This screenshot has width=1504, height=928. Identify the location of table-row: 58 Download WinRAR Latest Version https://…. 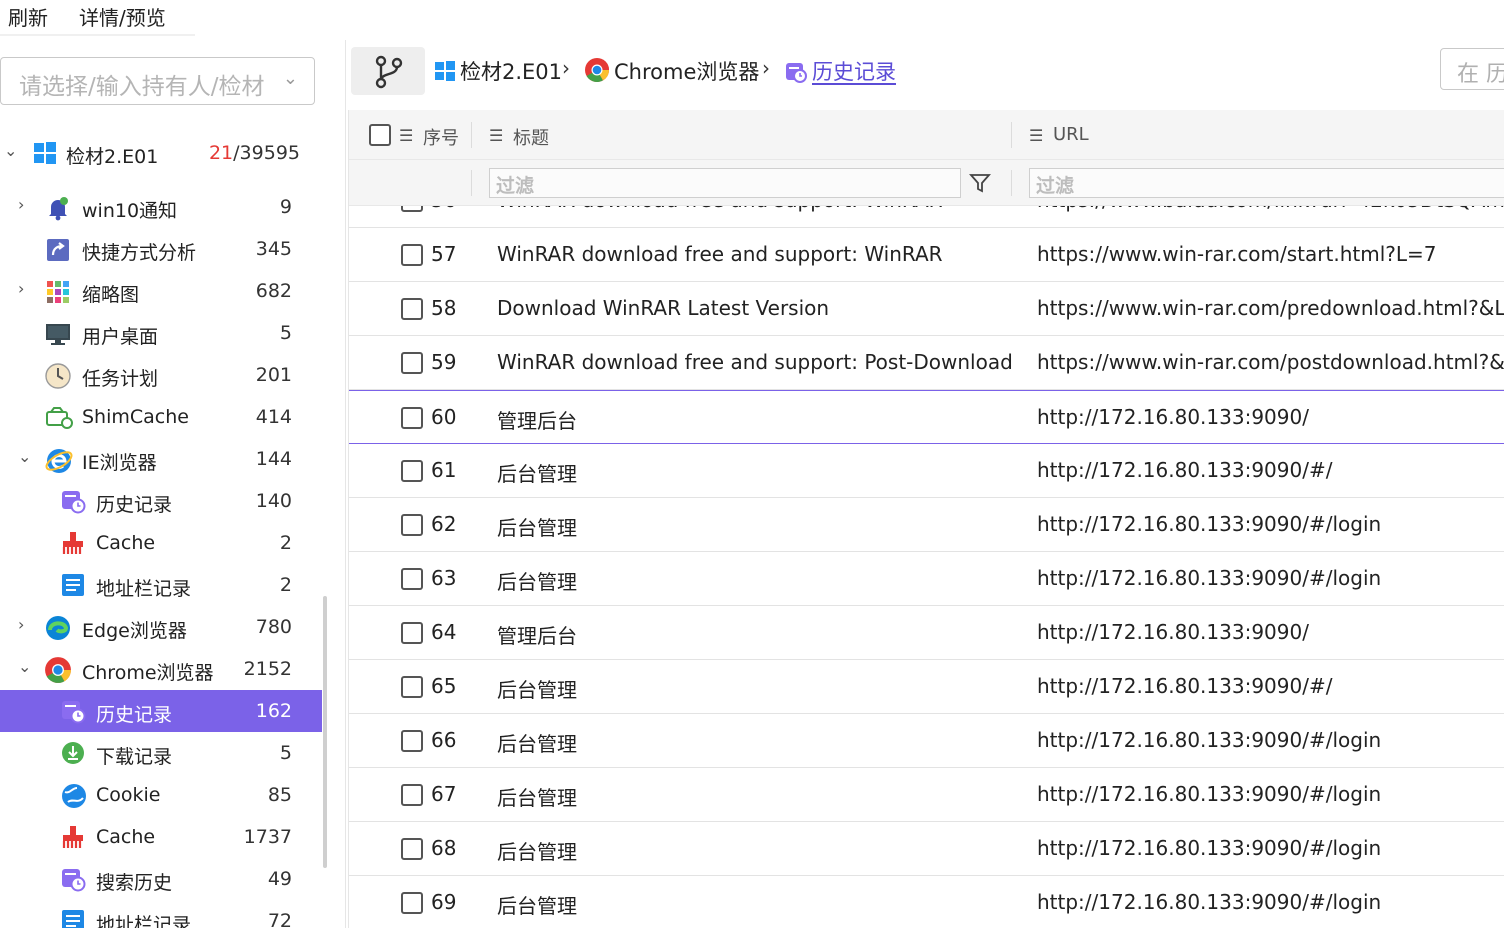
(926, 309).